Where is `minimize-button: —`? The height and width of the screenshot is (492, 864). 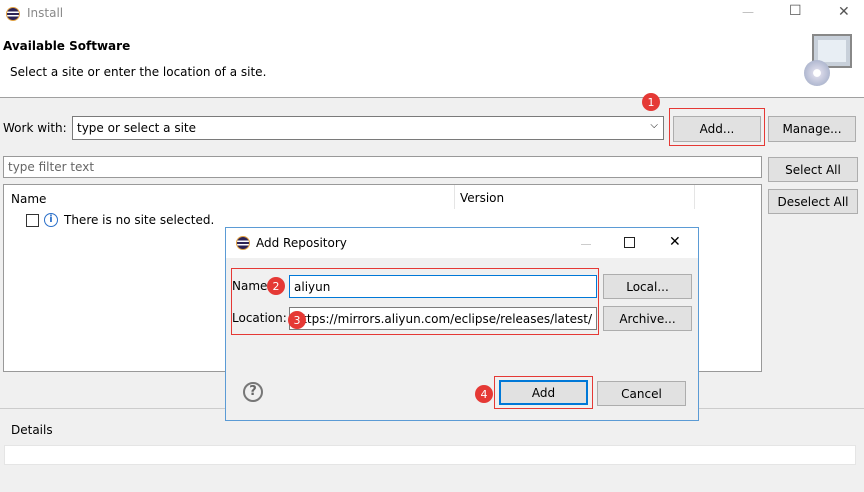
minimize-button: — is located at coordinates (748, 12).